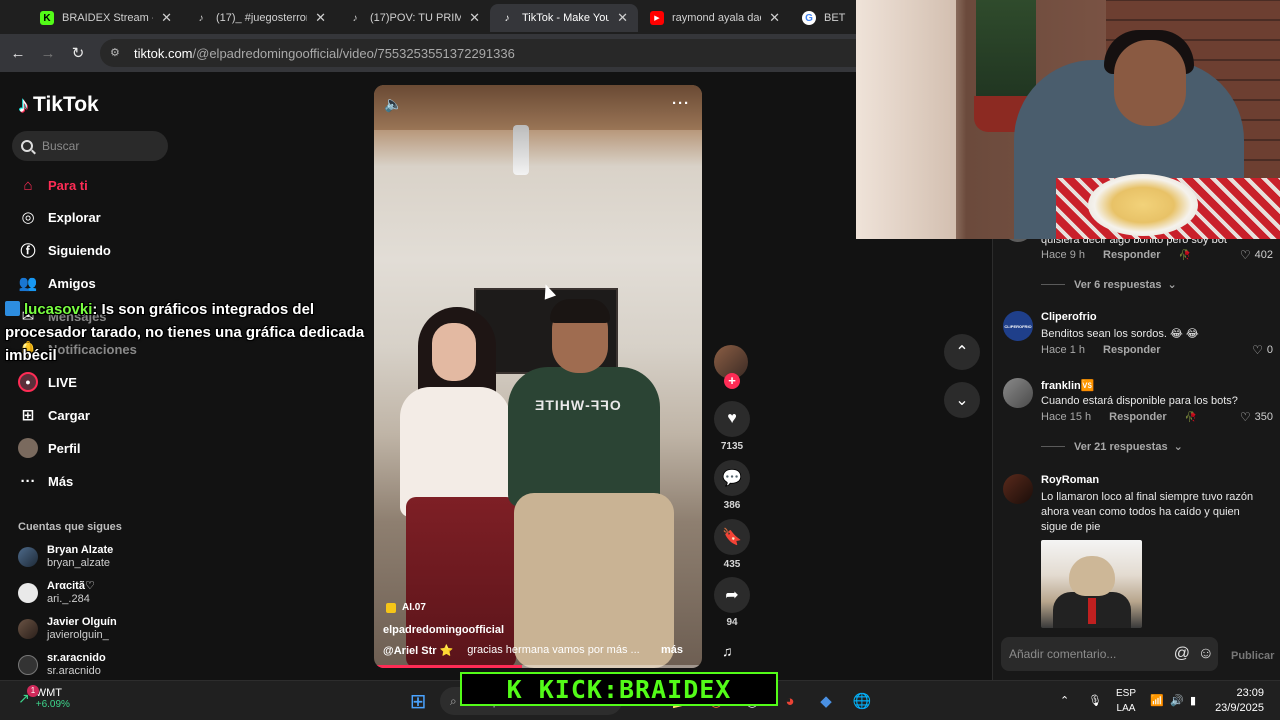 The image size is (1280, 720). What do you see at coordinates (49, 448) in the screenshot?
I see `sidebar-item-perfil: Perfil` at bounding box center [49, 448].